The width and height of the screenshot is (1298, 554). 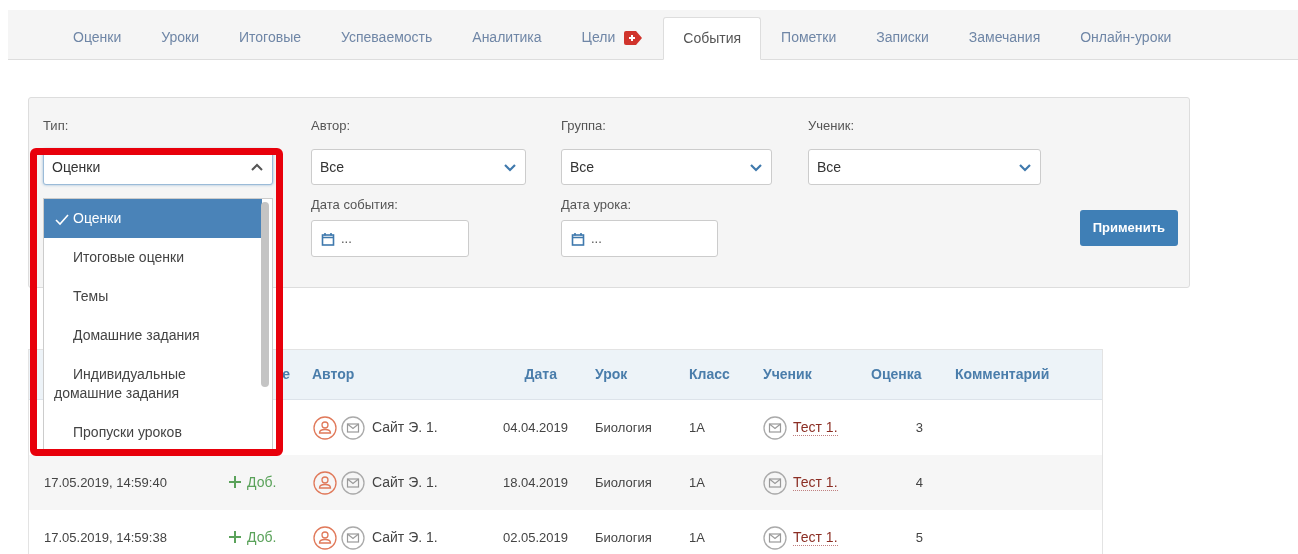 What do you see at coordinates (528, 374) in the screenshot?
I see `column-header: Дата` at bounding box center [528, 374].